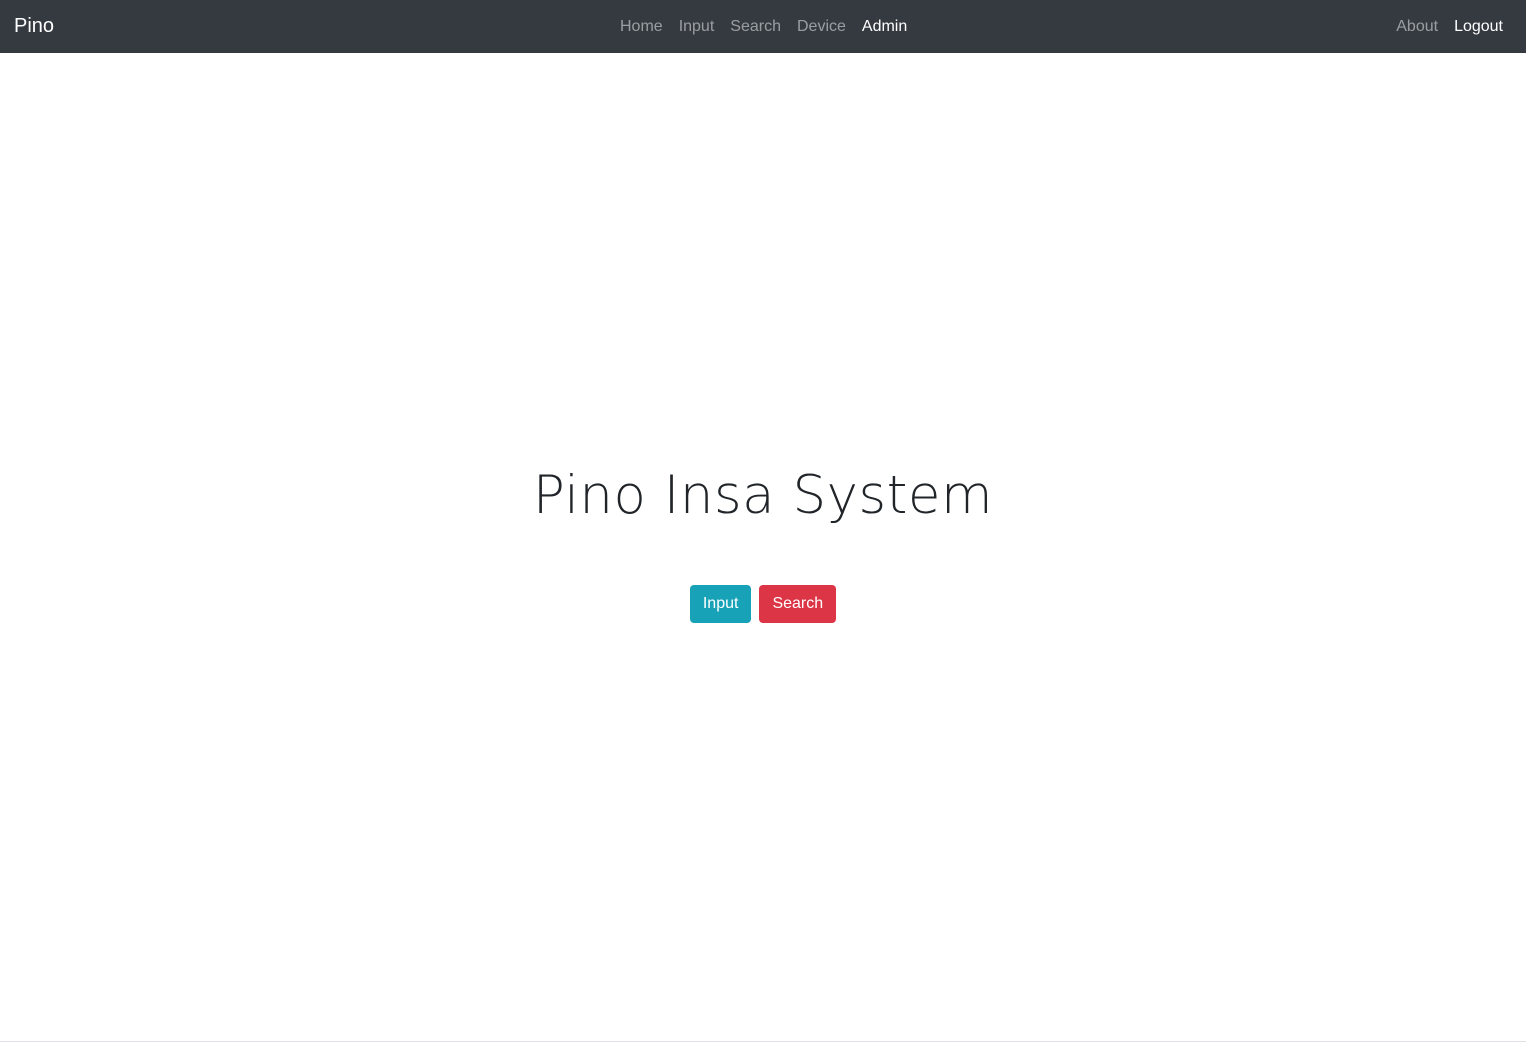  I want to click on nav-about-link: About, so click(1417, 27).